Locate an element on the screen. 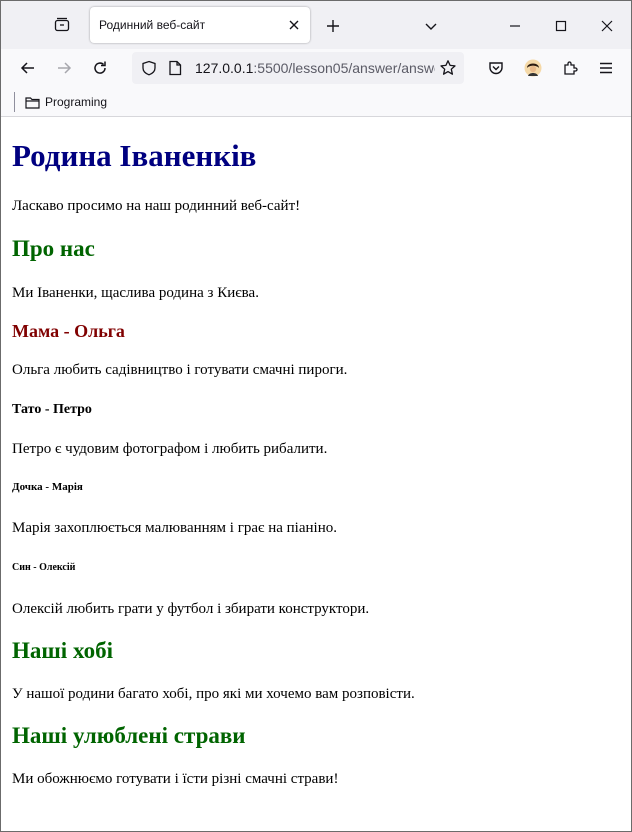 The width and height of the screenshot is (632, 832). bookmark-folder-programing: Programing is located at coordinates (66, 102).